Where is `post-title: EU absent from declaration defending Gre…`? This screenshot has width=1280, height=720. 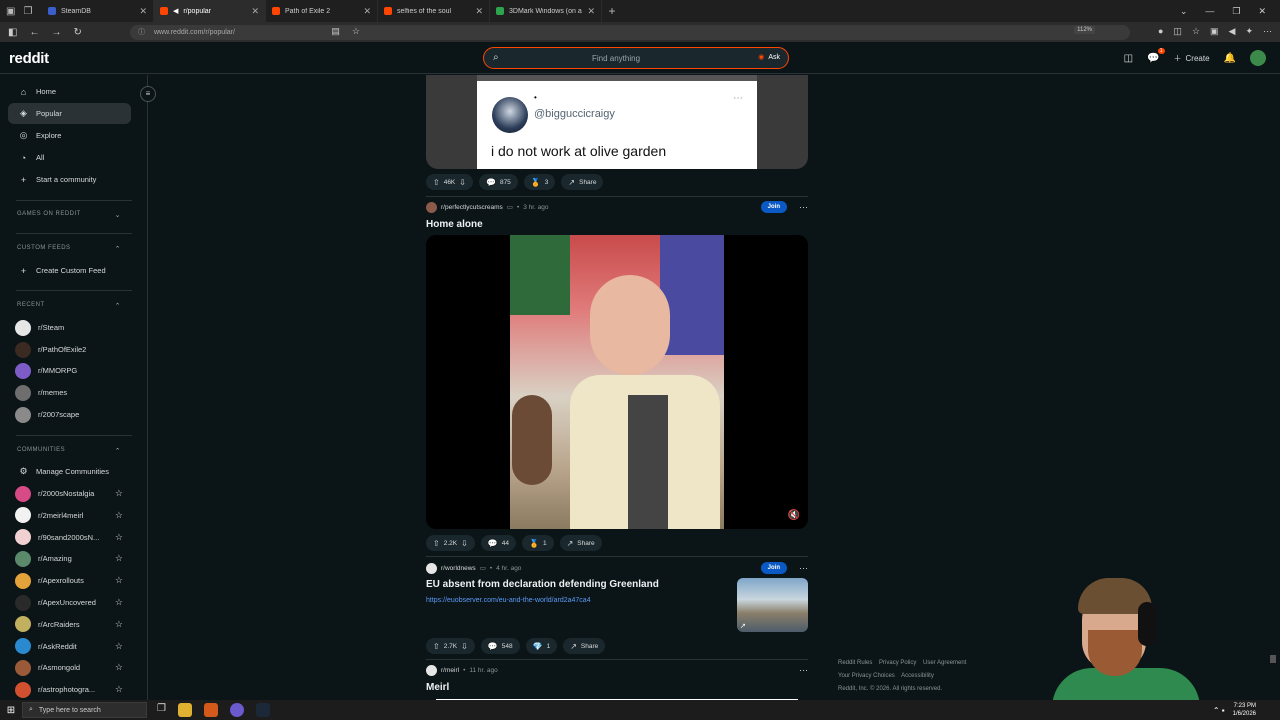
post-title: EU absent from declaration defending Gre… is located at coordinates (542, 584).